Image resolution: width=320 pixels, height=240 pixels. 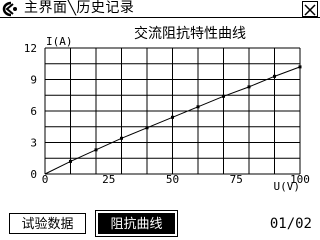 What do you see at coordinates (172, 179) in the screenshot?
I see `x-tick-label: 50` at bounding box center [172, 179].